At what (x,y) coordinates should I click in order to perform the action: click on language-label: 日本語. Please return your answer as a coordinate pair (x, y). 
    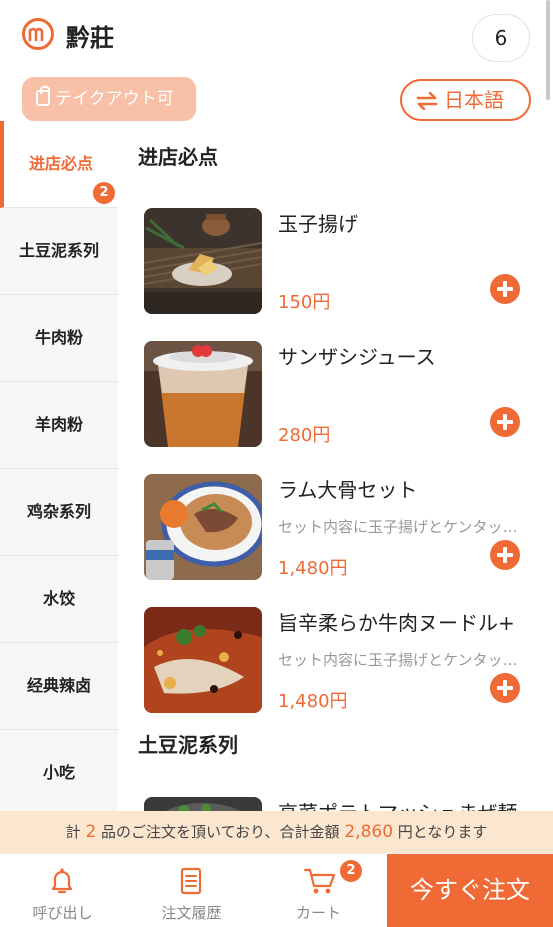
    Looking at the image, I should click on (474, 100).